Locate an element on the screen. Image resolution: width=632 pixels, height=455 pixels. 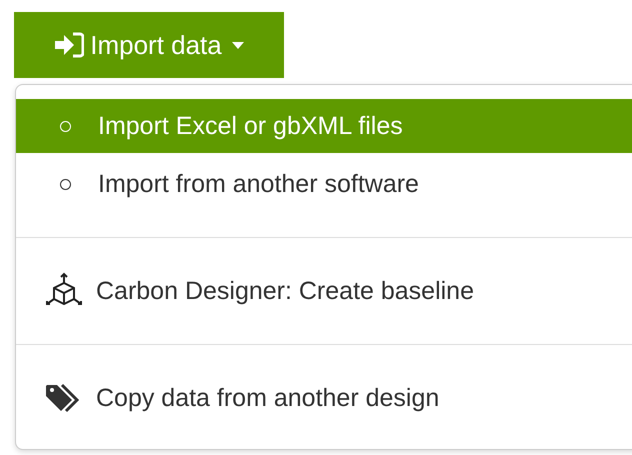
sign-in-icon is located at coordinates (69, 45).